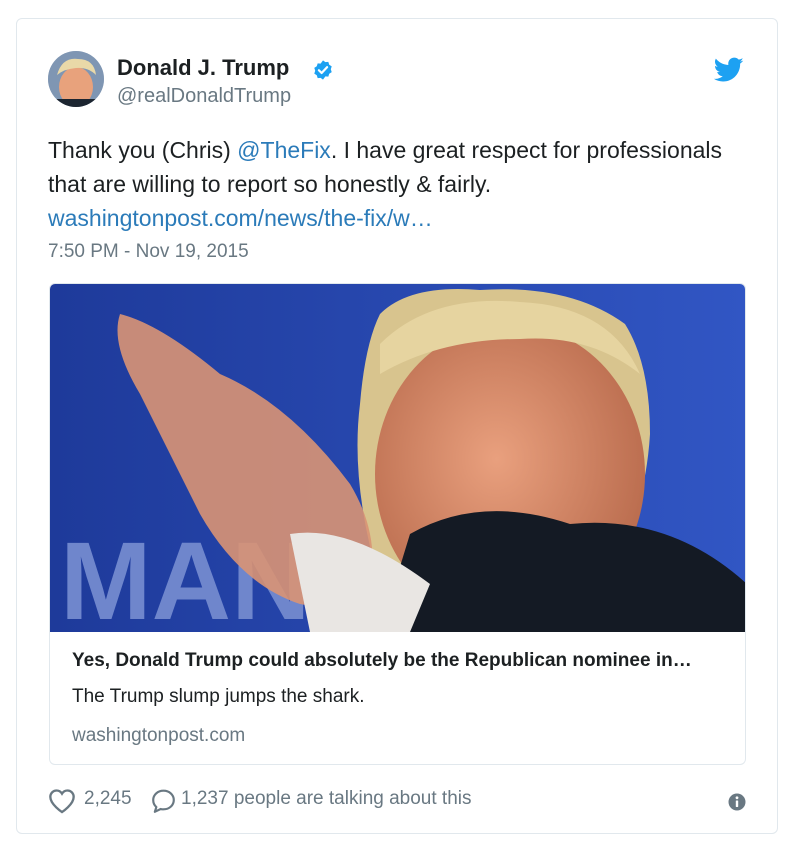 The width and height of the screenshot is (799, 860). I want to click on tweet-timestamp: 7:50 PM - Nov 19, 2015, so click(148, 252).